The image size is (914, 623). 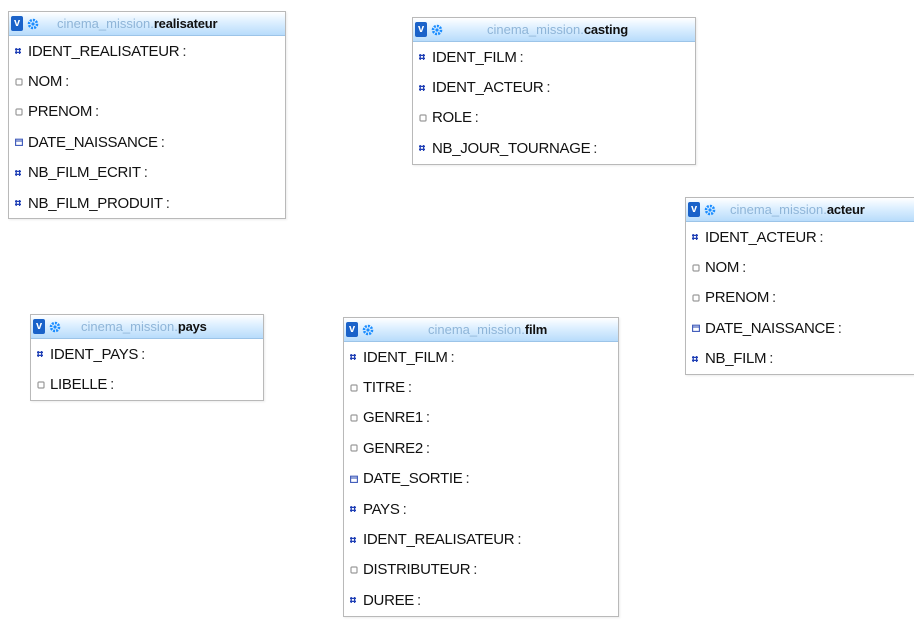 I want to click on column-name: IDENT_ACTEUR, so click(x=761, y=237).